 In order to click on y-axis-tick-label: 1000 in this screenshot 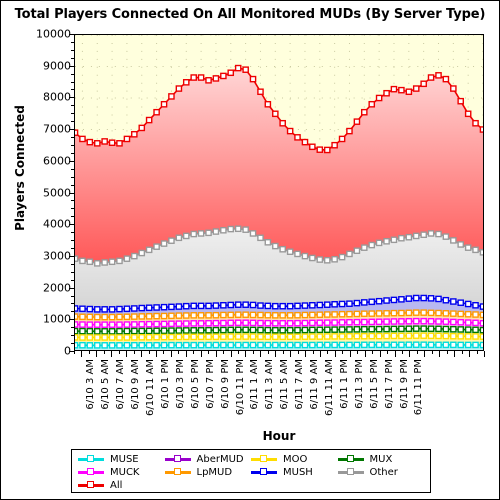, I will do `click(57, 319)`.